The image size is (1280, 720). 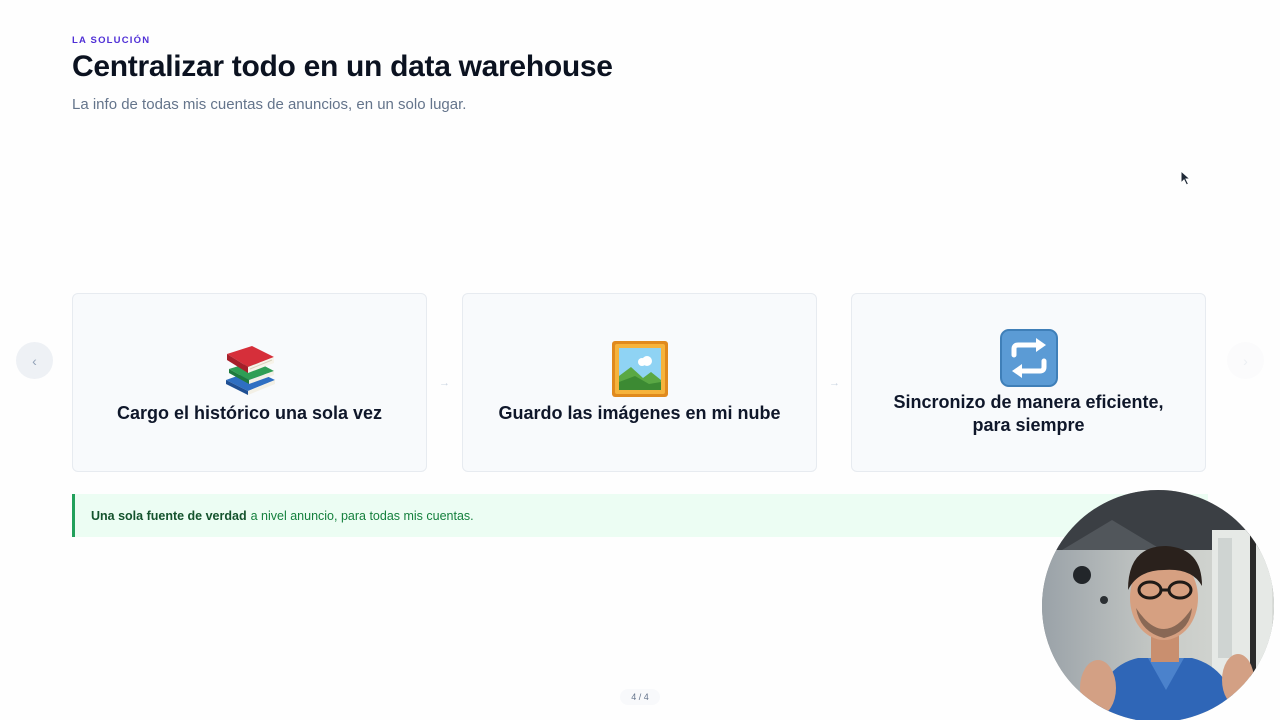 I want to click on step-card-history: Cargo el histórico una sola vez, so click(x=249, y=382).